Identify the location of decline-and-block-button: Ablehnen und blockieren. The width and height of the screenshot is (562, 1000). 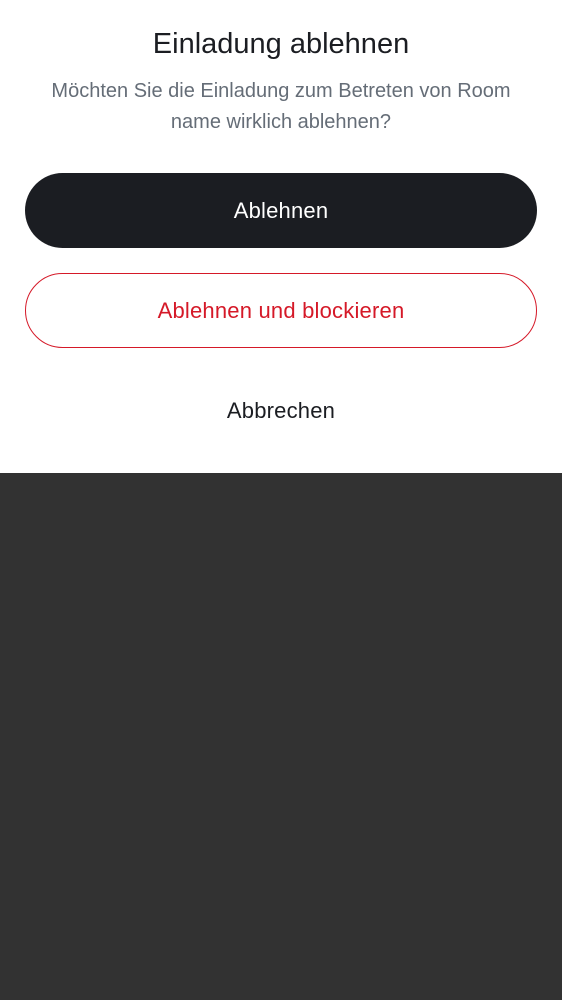
(281, 310).